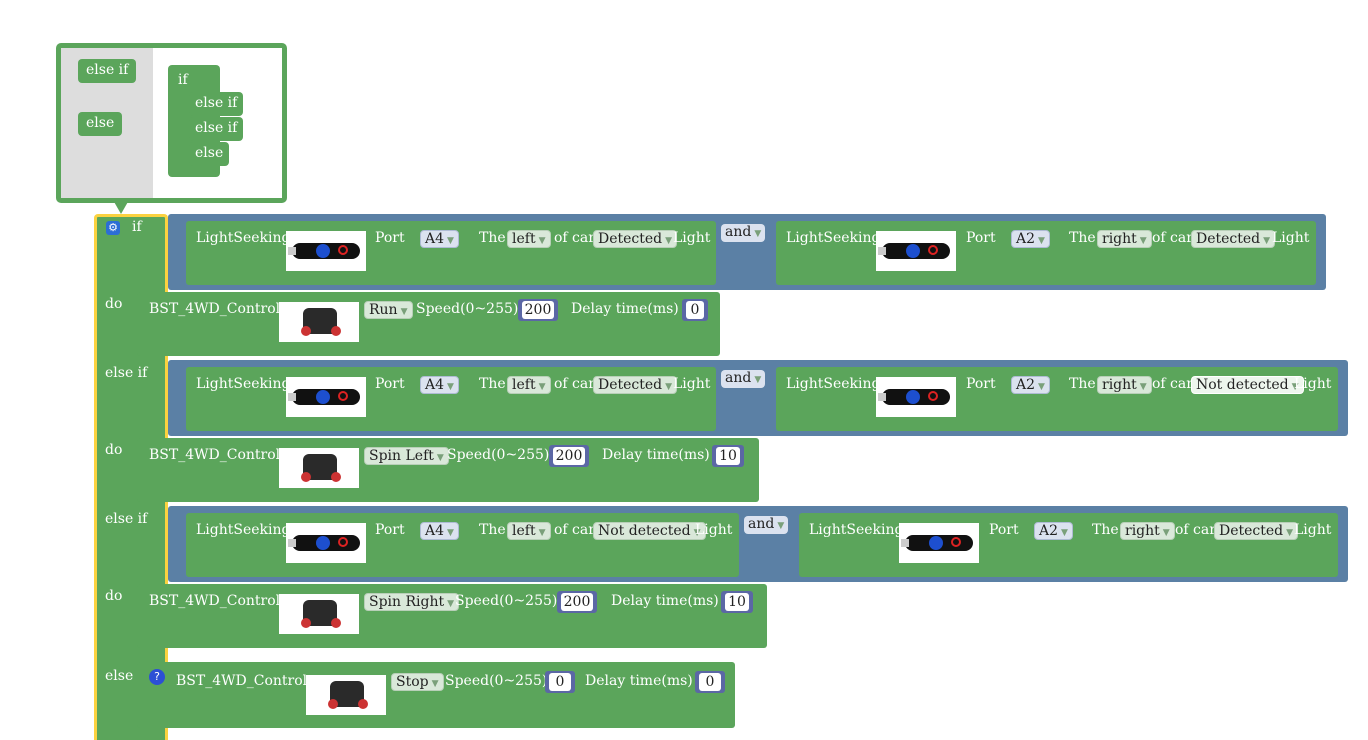 The image size is (1368, 740). Describe the element at coordinates (216, 129) in the screenshot. I see `mutator-item-else-if-2: else if` at that location.